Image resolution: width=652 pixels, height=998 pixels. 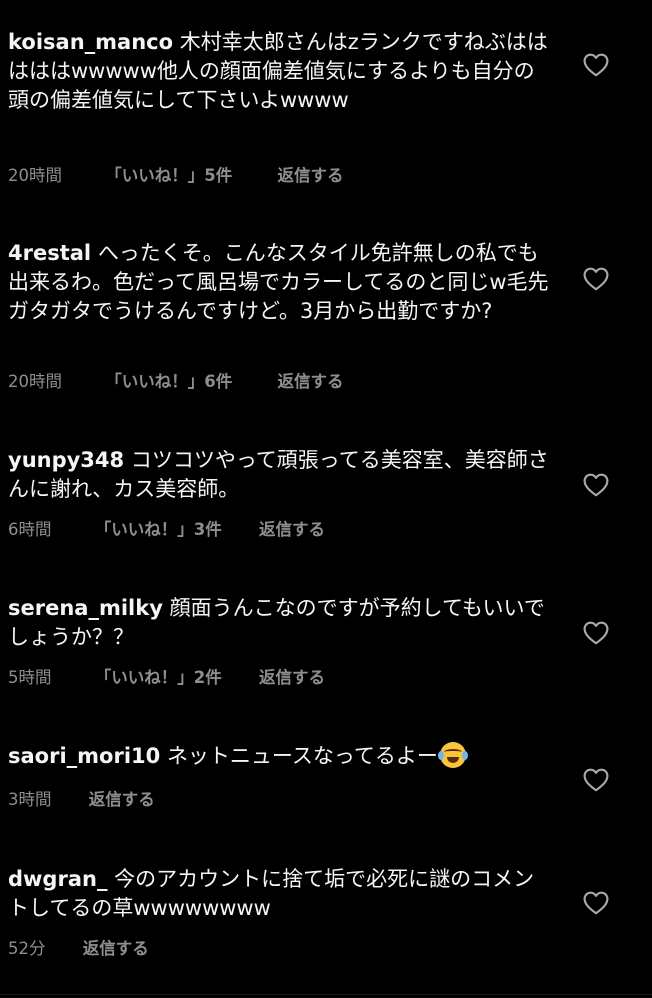 What do you see at coordinates (158, 528) in the screenshot?
I see `comment-likes-button: 「いいね！」3件` at bounding box center [158, 528].